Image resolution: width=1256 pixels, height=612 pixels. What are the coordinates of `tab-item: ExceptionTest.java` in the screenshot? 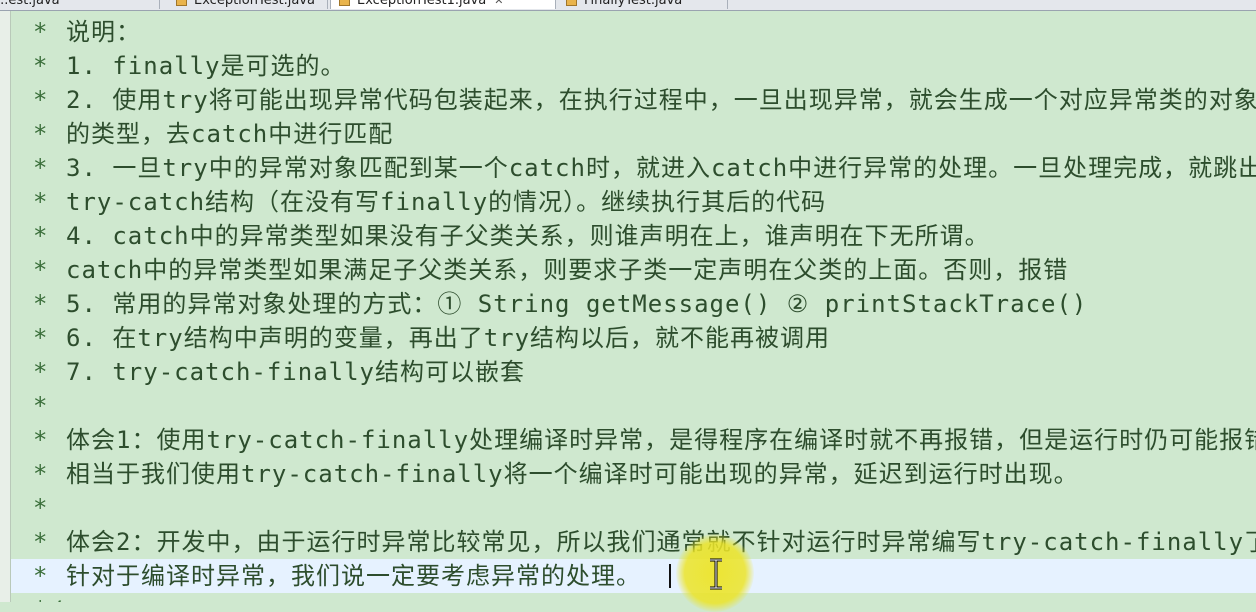 It's located at (248, 4).